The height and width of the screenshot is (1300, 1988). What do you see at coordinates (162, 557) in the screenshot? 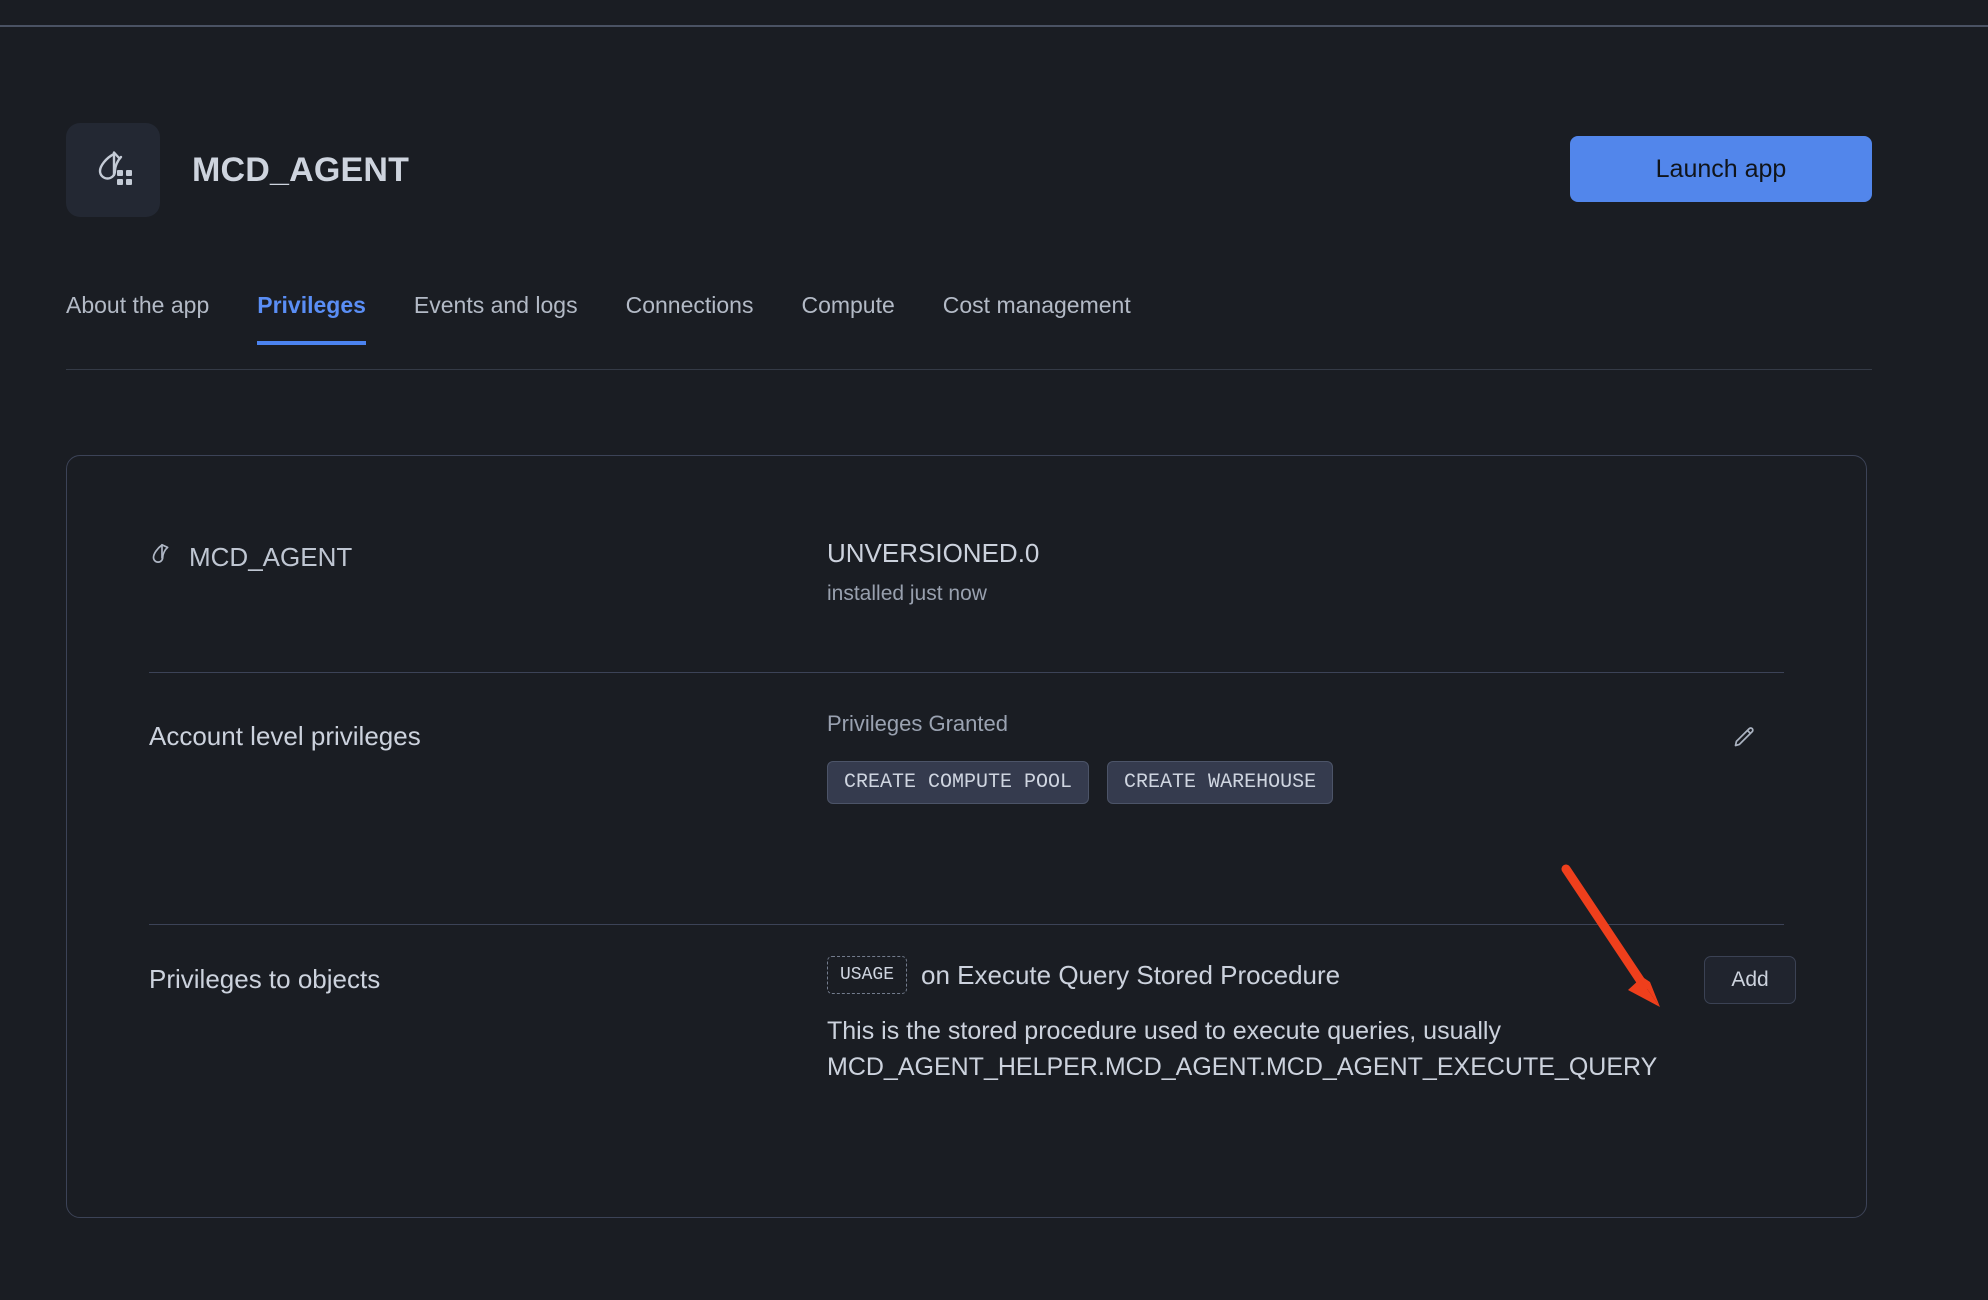
I see `app-loop-icon` at bounding box center [162, 557].